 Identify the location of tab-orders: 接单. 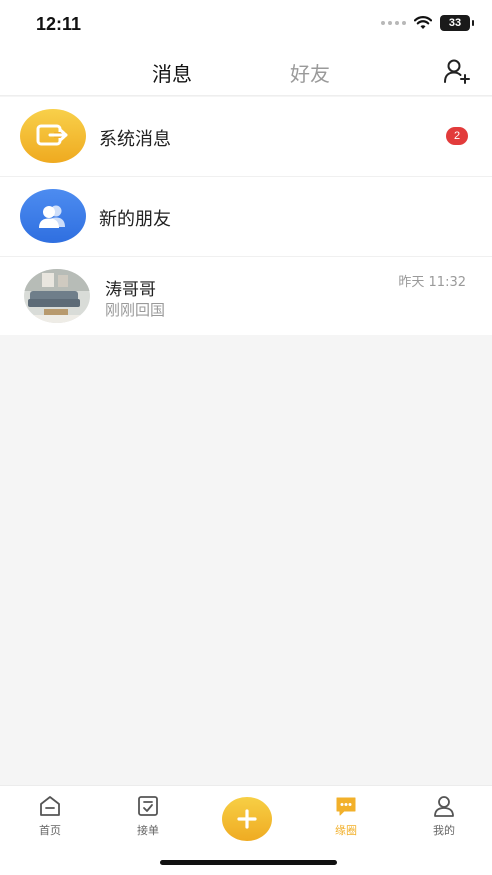
(148, 816).